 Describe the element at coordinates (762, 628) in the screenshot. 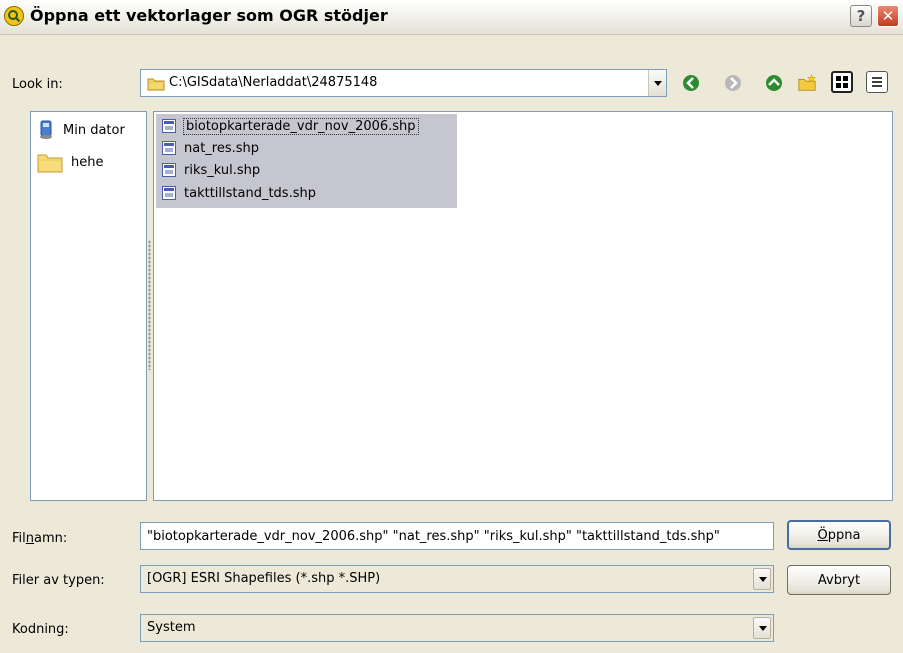

I see `encoding-dropdown-button` at that location.